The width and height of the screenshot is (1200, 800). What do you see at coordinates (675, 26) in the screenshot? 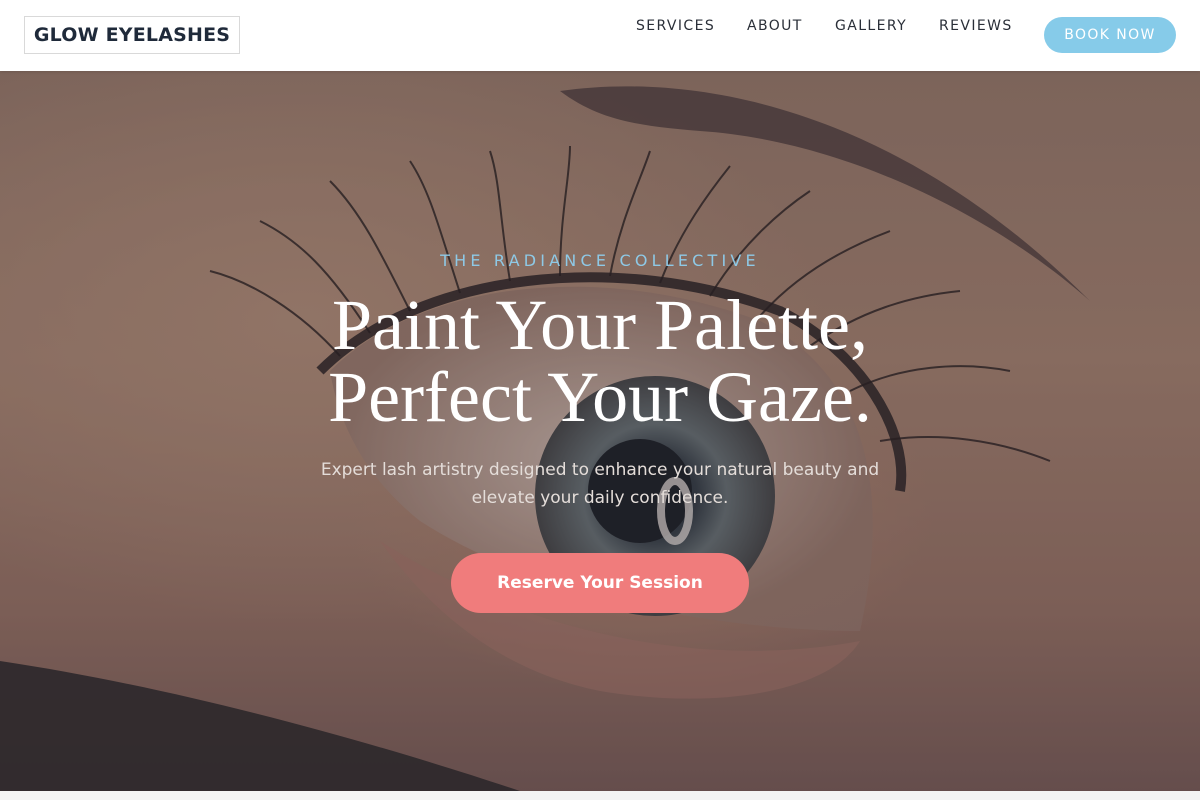
I see `nav-link-services: SERVICES` at bounding box center [675, 26].